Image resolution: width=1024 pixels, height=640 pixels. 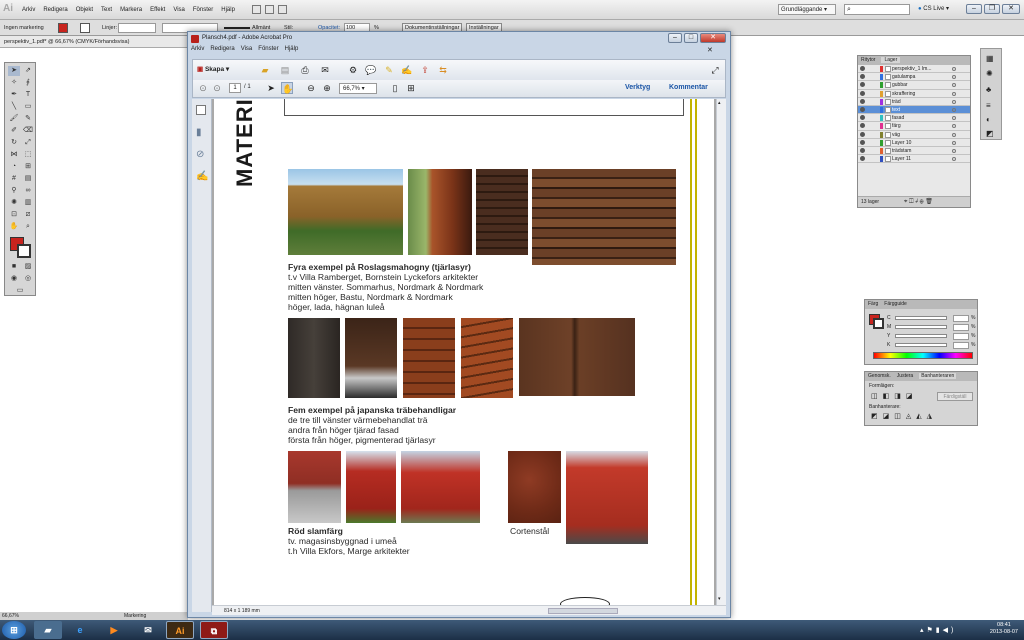 I want to click on blend-tool-icon: ∞, so click(x=28, y=191).